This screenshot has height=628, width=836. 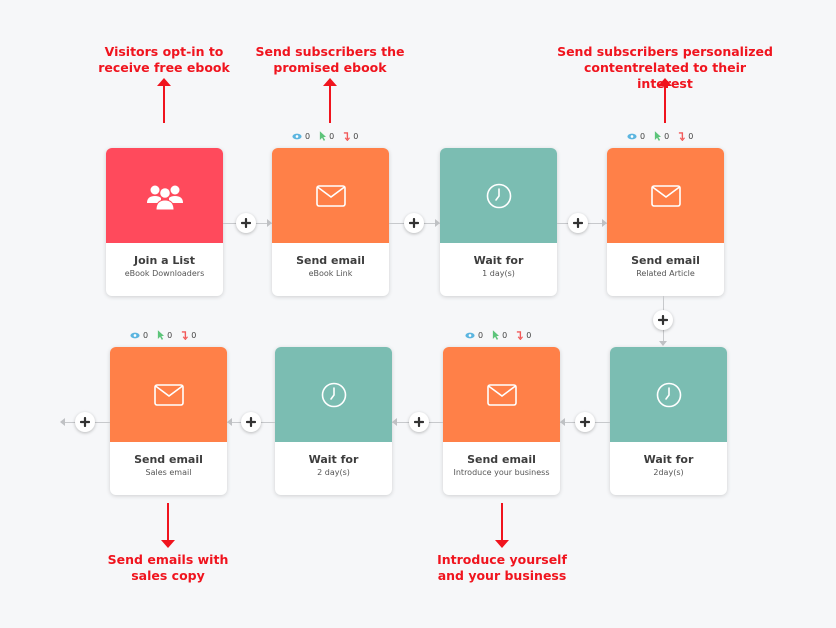 What do you see at coordinates (164, 269) in the screenshot?
I see `node-body: Join a List eBook Downloaders` at bounding box center [164, 269].